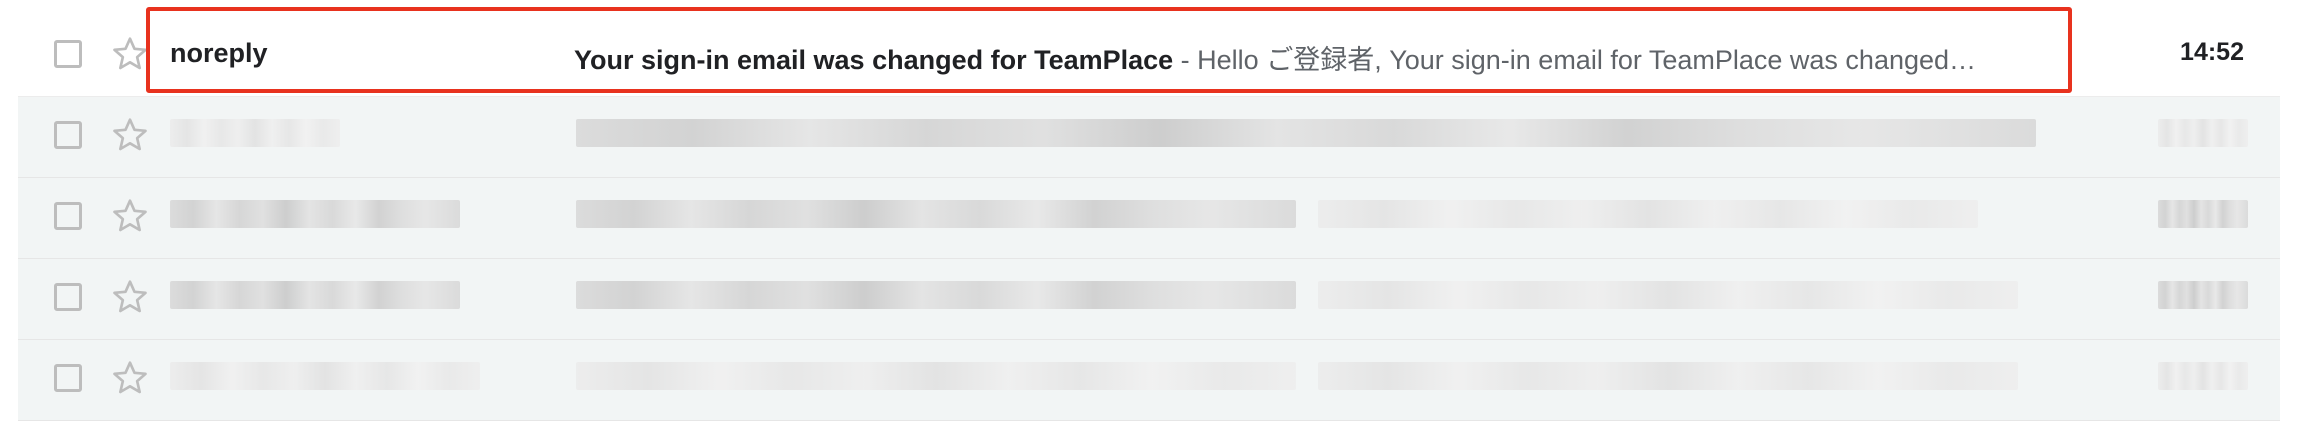  Describe the element at coordinates (2212, 52) in the screenshot. I see `email-time: 14:52` at that location.